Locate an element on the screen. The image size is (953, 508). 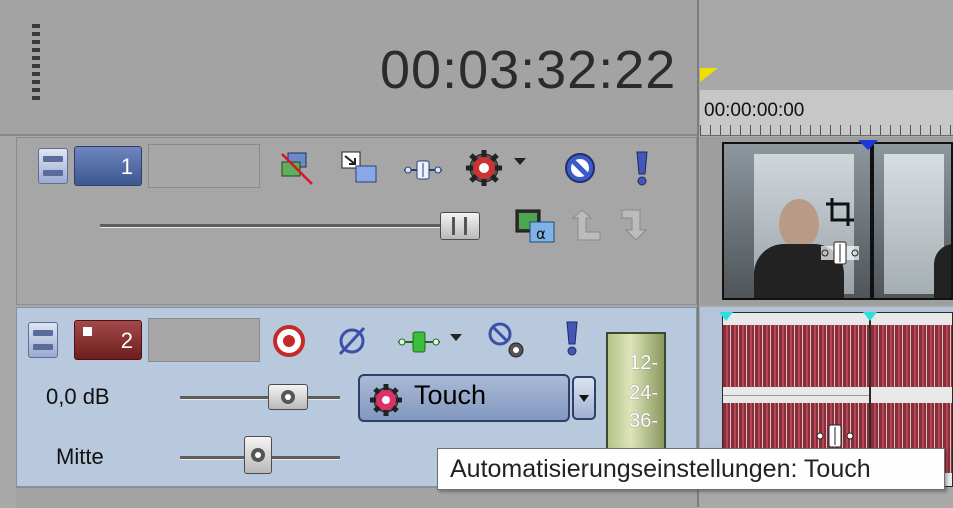
ruler-timecode: 00:00:00:00 is located at coordinates (754, 110).